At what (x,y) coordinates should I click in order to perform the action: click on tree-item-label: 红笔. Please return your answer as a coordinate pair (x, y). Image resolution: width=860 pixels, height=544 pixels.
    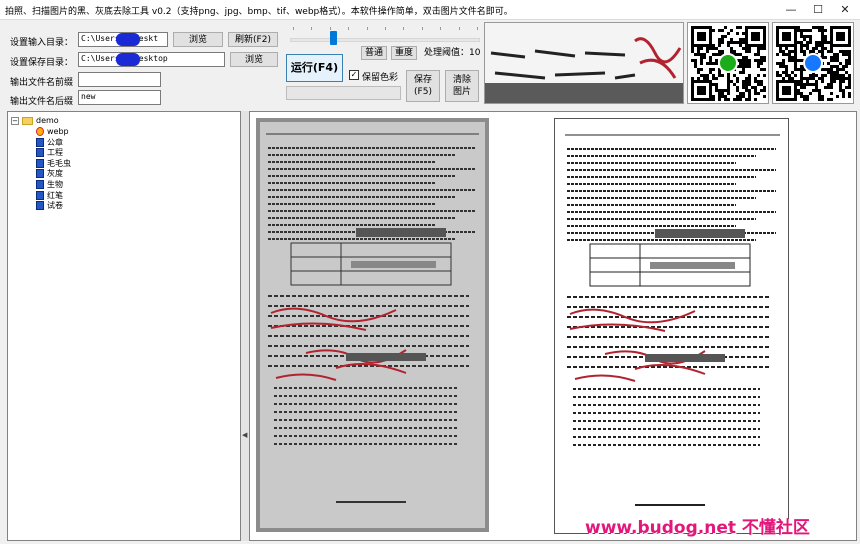
    Looking at the image, I should click on (55, 195).